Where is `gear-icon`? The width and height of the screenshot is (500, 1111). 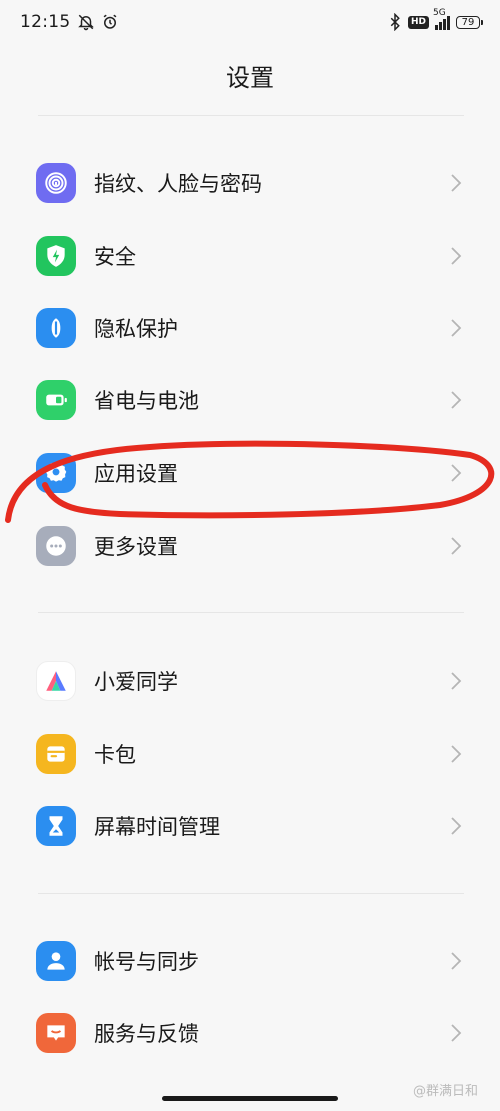 gear-icon is located at coordinates (56, 473).